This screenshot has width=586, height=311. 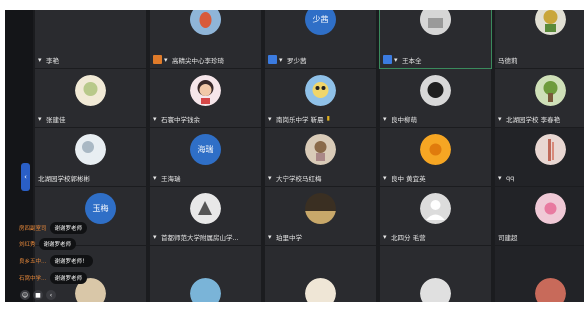 I want to click on participant-tile: 司建超, so click(x=539, y=216).